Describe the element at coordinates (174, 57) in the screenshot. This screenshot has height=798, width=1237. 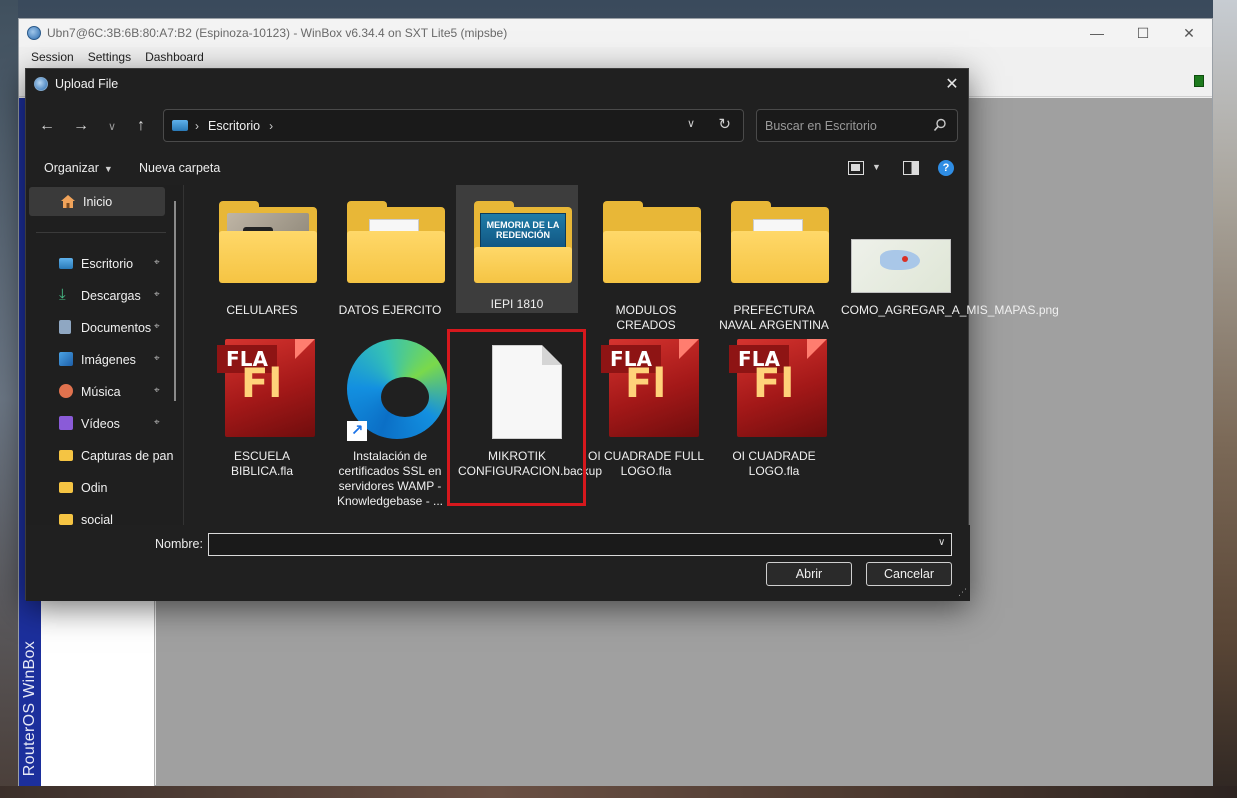
I see `menu-dashboard: Dashboard` at that location.